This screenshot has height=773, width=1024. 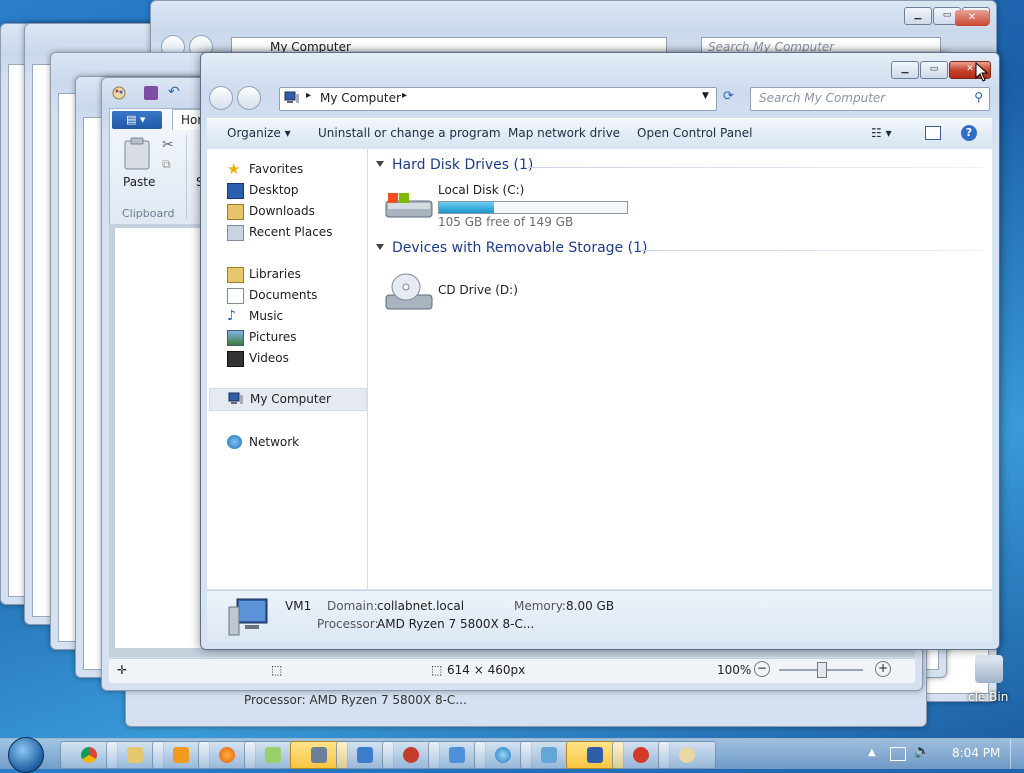 What do you see at coordinates (687, 755) in the screenshot?
I see `taskbar-paint` at bounding box center [687, 755].